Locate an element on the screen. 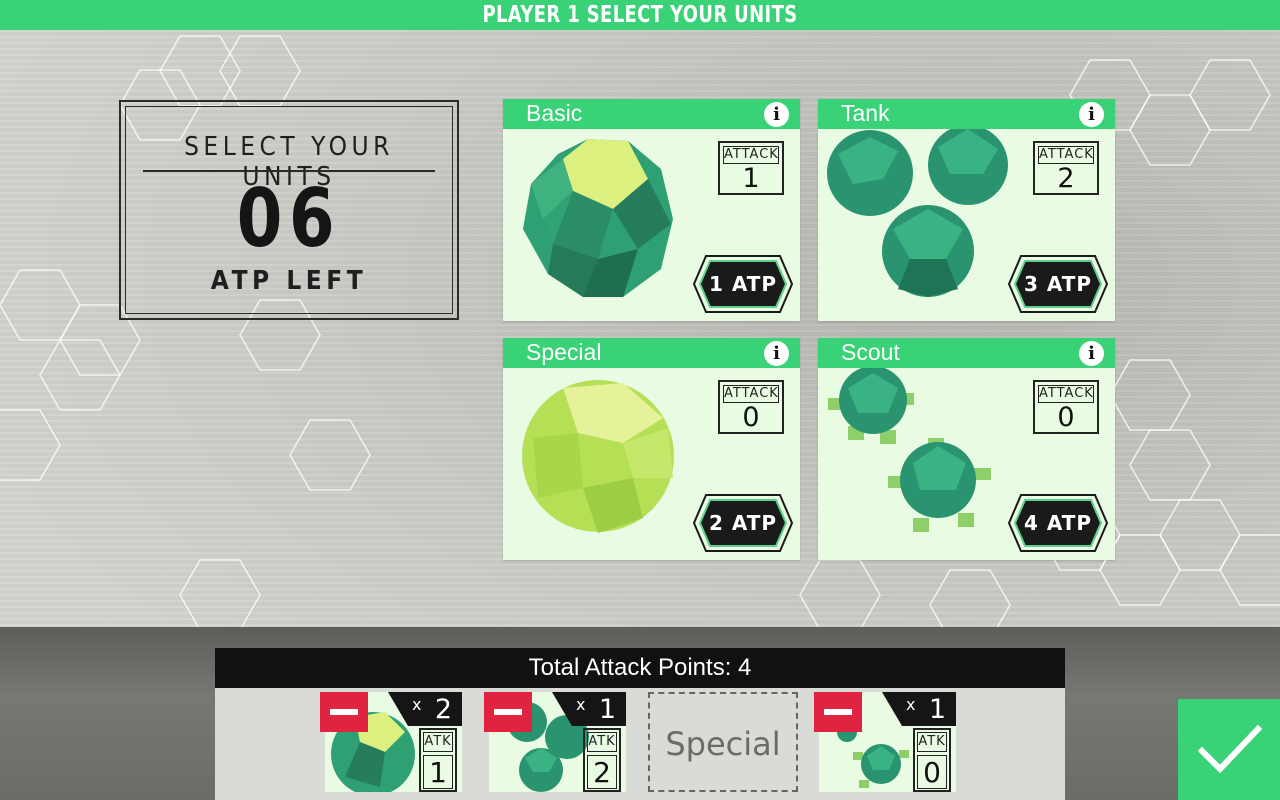 The image size is (1280, 800). atk-stat: ATK 0 is located at coordinates (932, 760).